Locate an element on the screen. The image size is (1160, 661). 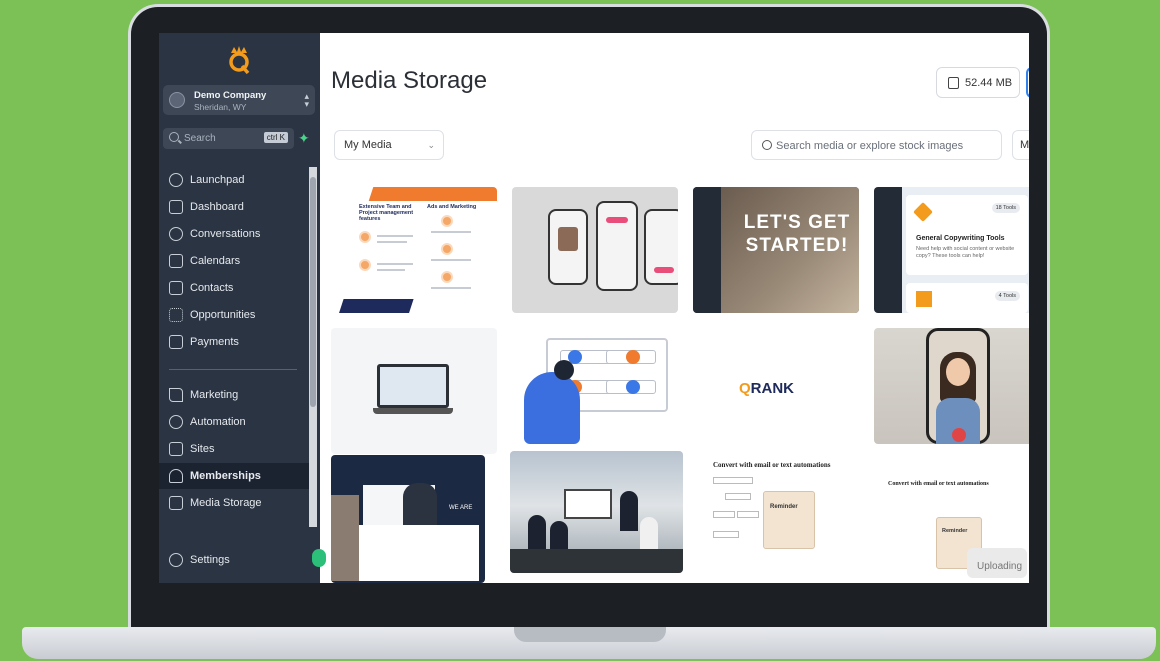
media-card: WE ARE is located at coordinates (408, 519).